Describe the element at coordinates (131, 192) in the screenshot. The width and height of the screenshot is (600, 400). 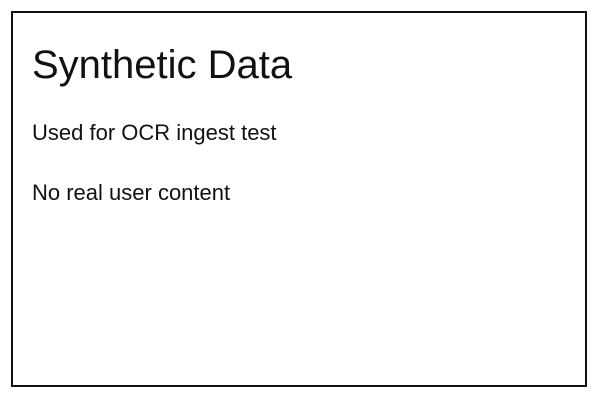
I see `body-text-line: No real user content` at that location.